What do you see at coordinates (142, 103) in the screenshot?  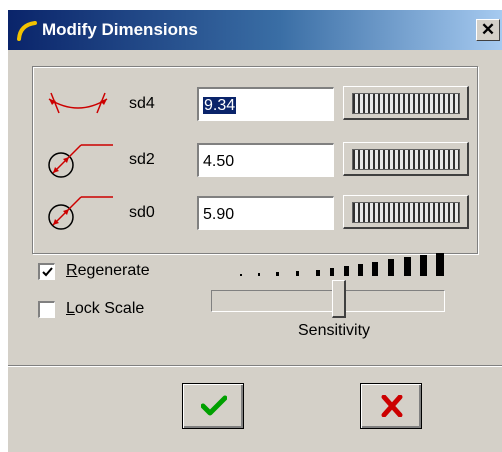 I see `dimension-label-sd4: sd4` at bounding box center [142, 103].